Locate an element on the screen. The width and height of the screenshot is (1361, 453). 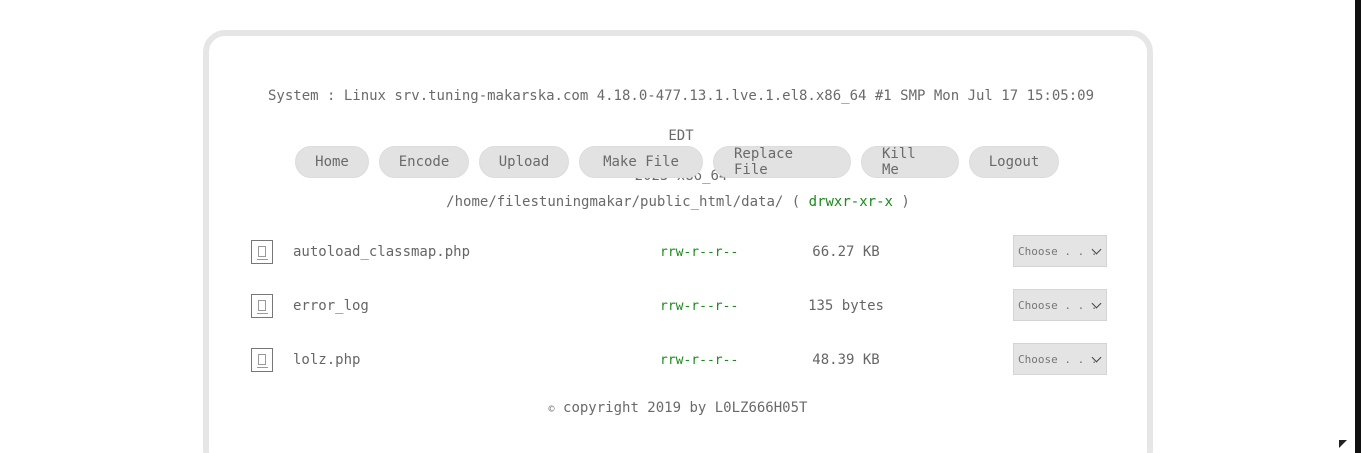
footer: © copyright 2019 by L0LZ666H05T is located at coordinates (678, 408).